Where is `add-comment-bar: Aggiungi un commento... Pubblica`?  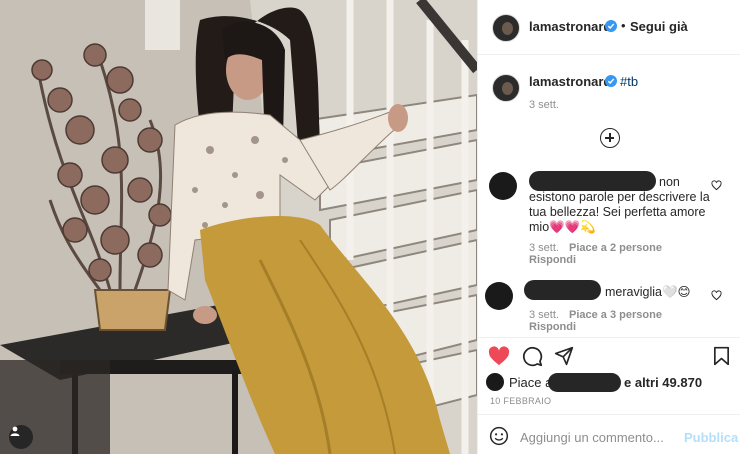
add-comment-bar: Aggiungi un commento... Pubblica is located at coordinates (609, 434).